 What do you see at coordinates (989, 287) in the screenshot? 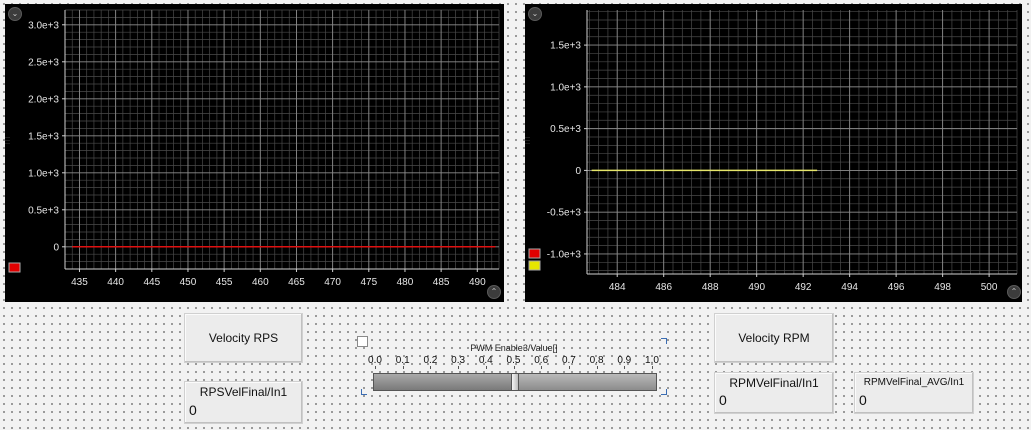
I see `x-tick-label: 500` at bounding box center [989, 287].